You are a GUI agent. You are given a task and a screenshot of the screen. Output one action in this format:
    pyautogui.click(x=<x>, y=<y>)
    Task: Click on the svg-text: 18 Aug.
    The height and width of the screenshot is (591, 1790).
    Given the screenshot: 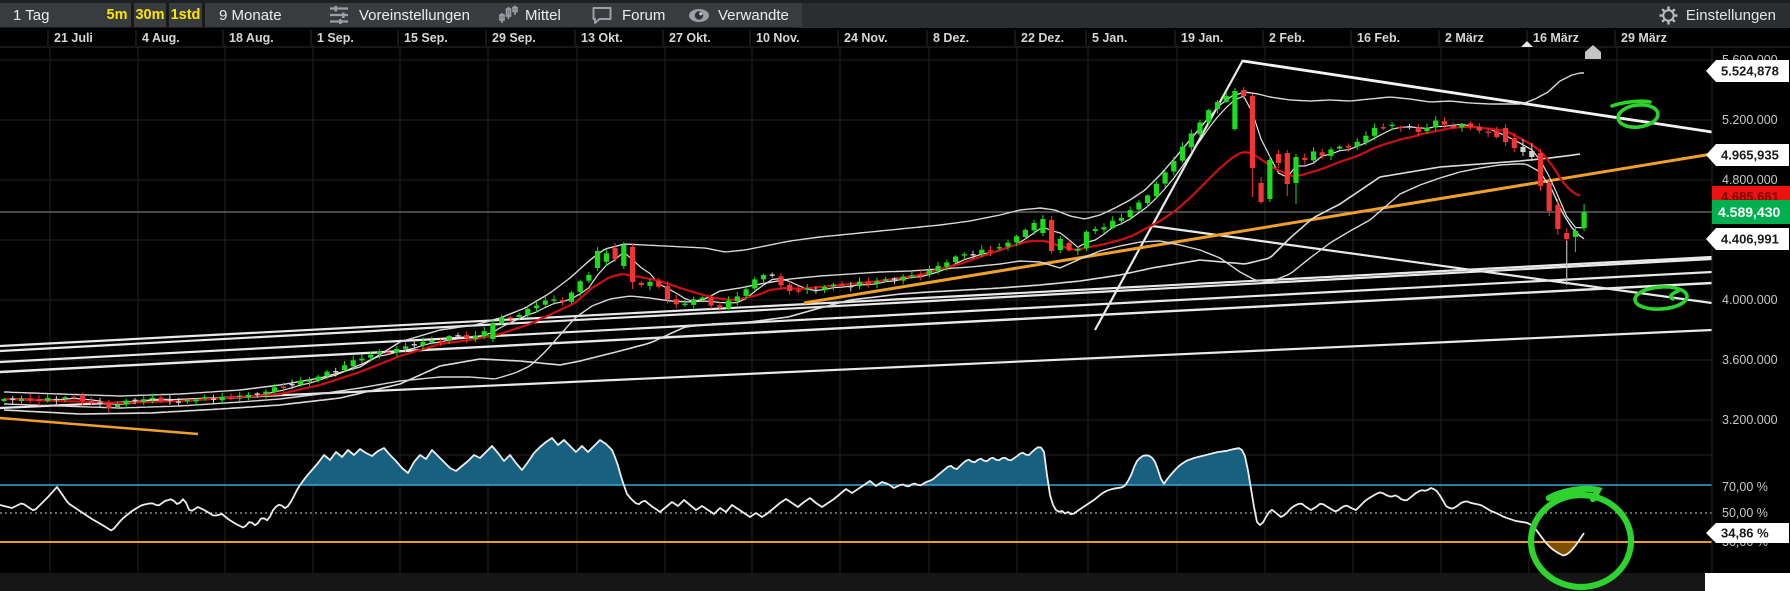 What is the action you would take?
    pyautogui.click(x=251, y=38)
    